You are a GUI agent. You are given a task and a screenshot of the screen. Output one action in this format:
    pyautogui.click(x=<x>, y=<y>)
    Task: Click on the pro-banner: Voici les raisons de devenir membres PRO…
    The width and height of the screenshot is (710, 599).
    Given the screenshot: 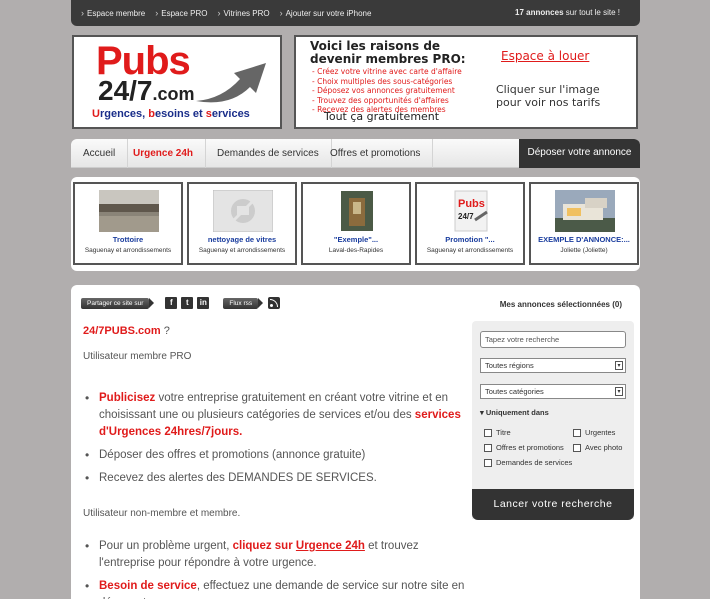 What is the action you would take?
    pyautogui.click(x=466, y=82)
    